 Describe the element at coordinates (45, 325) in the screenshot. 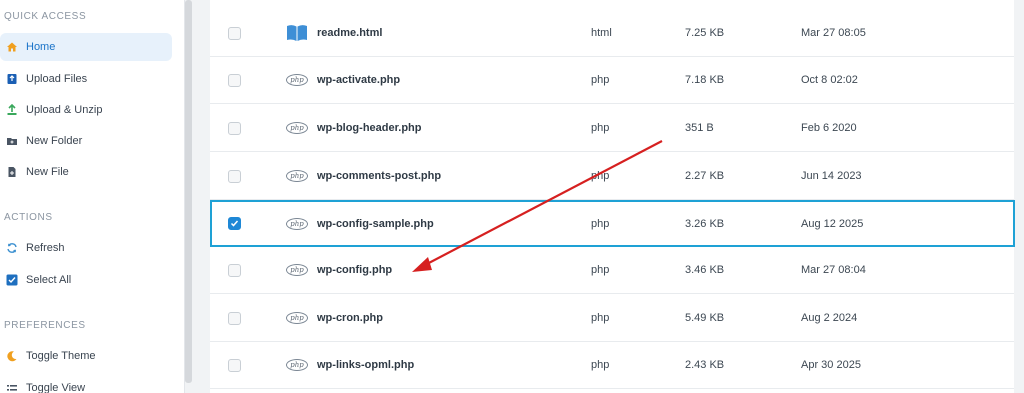

I see `preferences-header: PREFERENCES` at that location.